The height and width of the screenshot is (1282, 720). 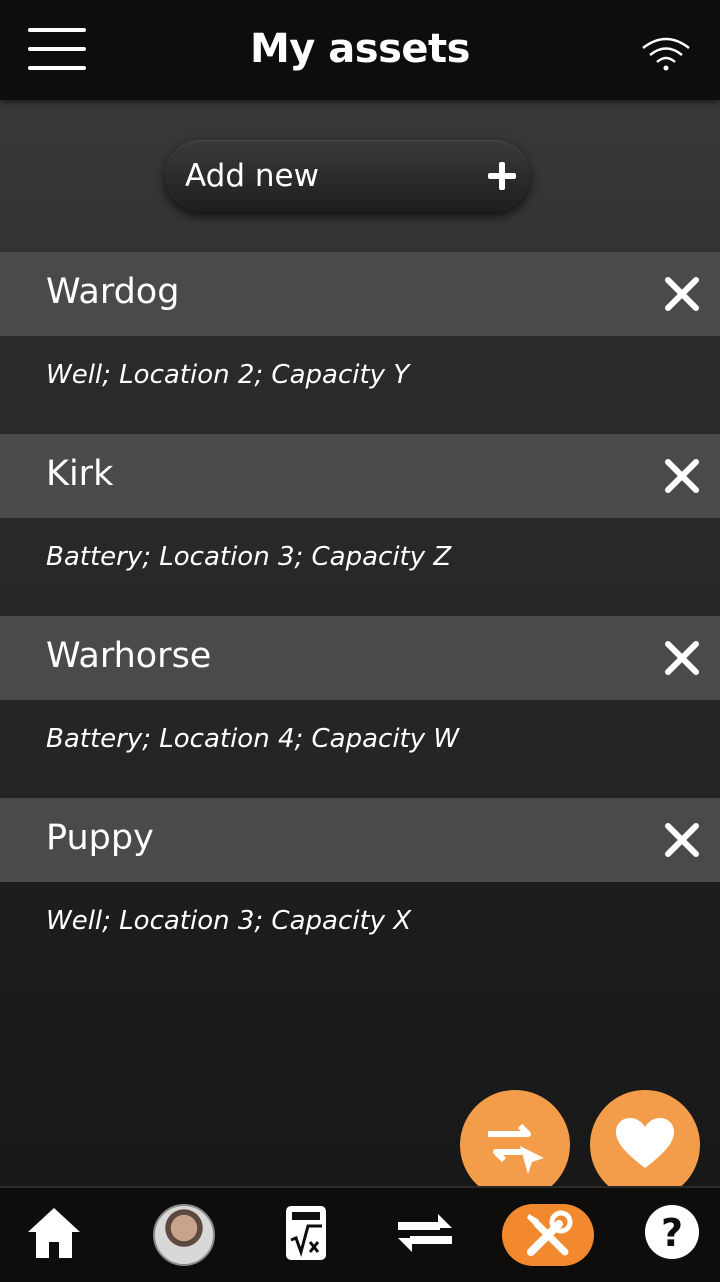 I want to click on home-nav-button, so click(x=54, y=1235).